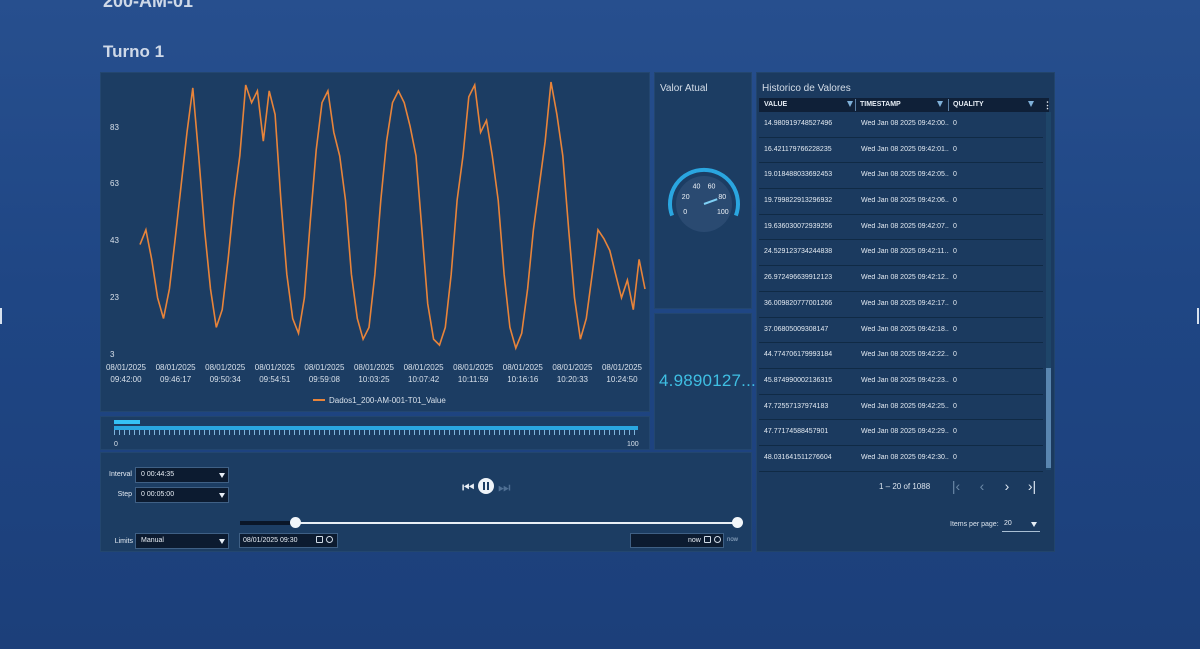 This screenshot has height=649, width=1200. I want to click on right-edge-handle, so click(1198, 316).